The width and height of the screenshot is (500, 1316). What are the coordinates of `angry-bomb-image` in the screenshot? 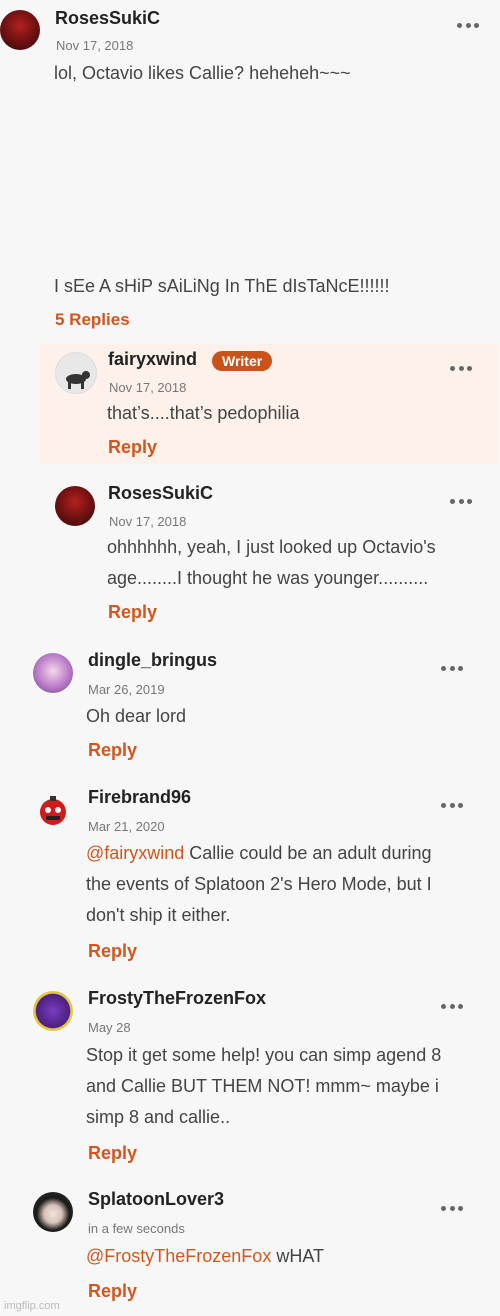 It's located at (53, 810).